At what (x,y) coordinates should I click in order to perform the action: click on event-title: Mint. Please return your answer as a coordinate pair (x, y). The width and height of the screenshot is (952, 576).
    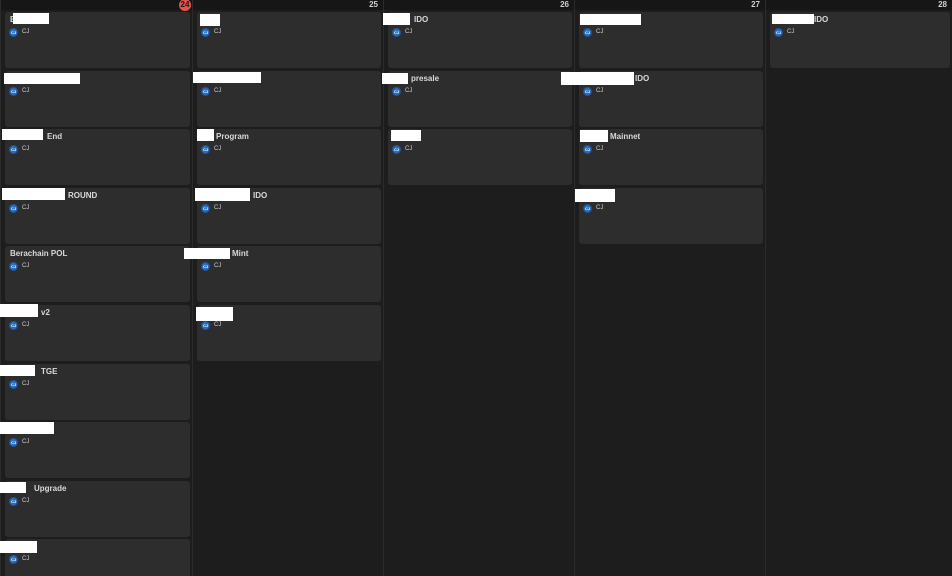
    Looking at the image, I should click on (240, 253).